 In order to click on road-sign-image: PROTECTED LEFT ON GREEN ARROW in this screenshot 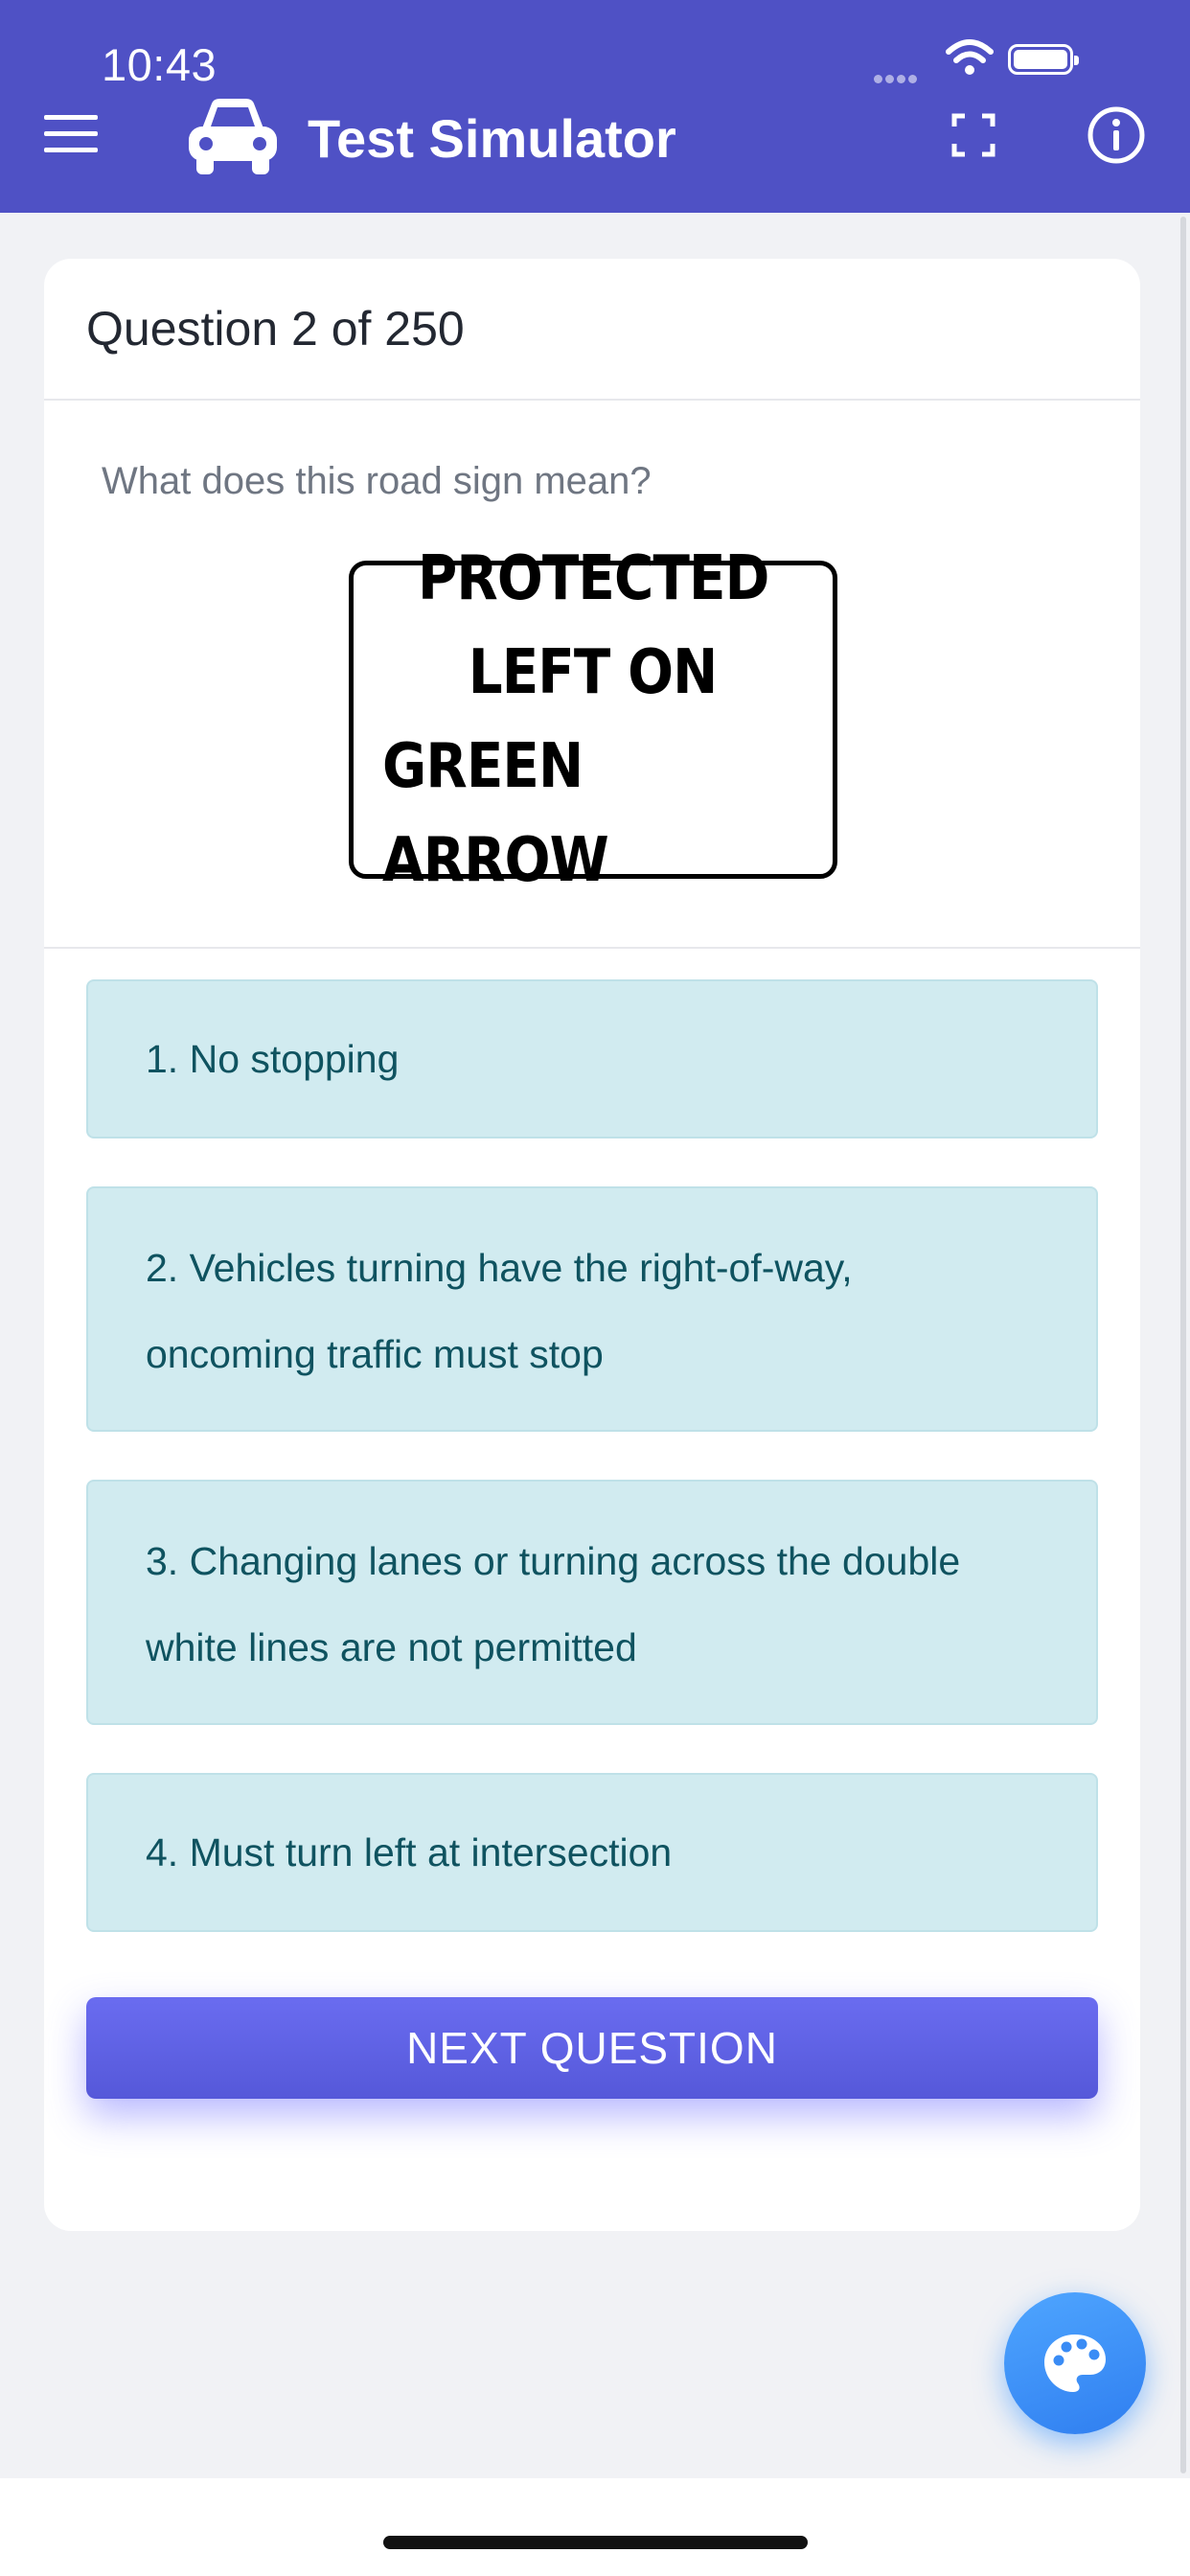, I will do `click(593, 719)`.